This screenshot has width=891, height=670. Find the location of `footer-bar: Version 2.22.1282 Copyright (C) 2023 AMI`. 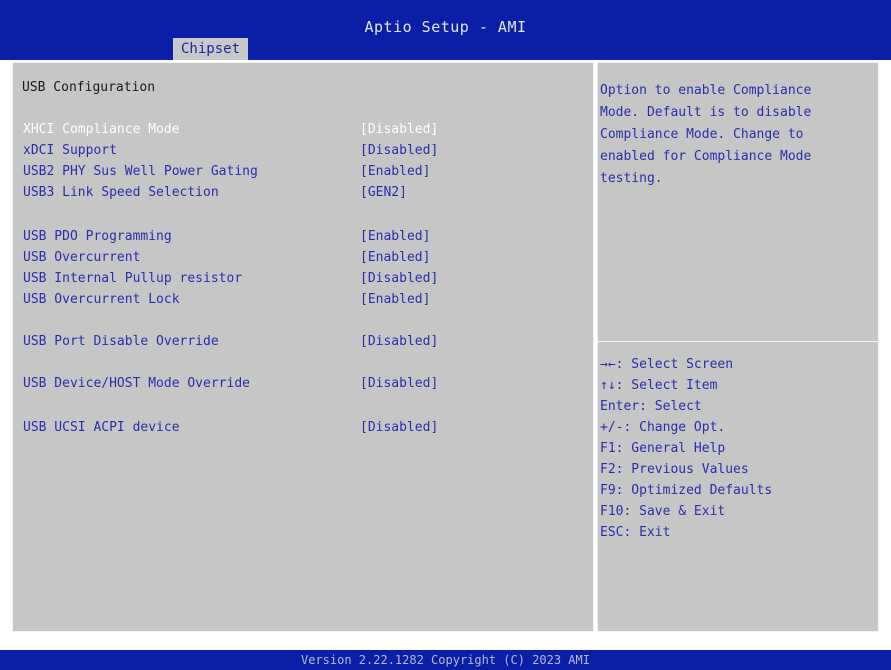

footer-bar: Version 2.22.1282 Copyright (C) 2023 AMI is located at coordinates (445, 660).